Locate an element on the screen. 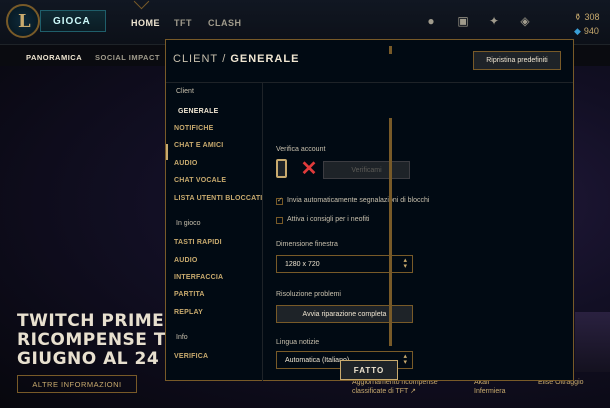 The image size is (610, 408). store-icon: ◈ is located at coordinates (525, 21).